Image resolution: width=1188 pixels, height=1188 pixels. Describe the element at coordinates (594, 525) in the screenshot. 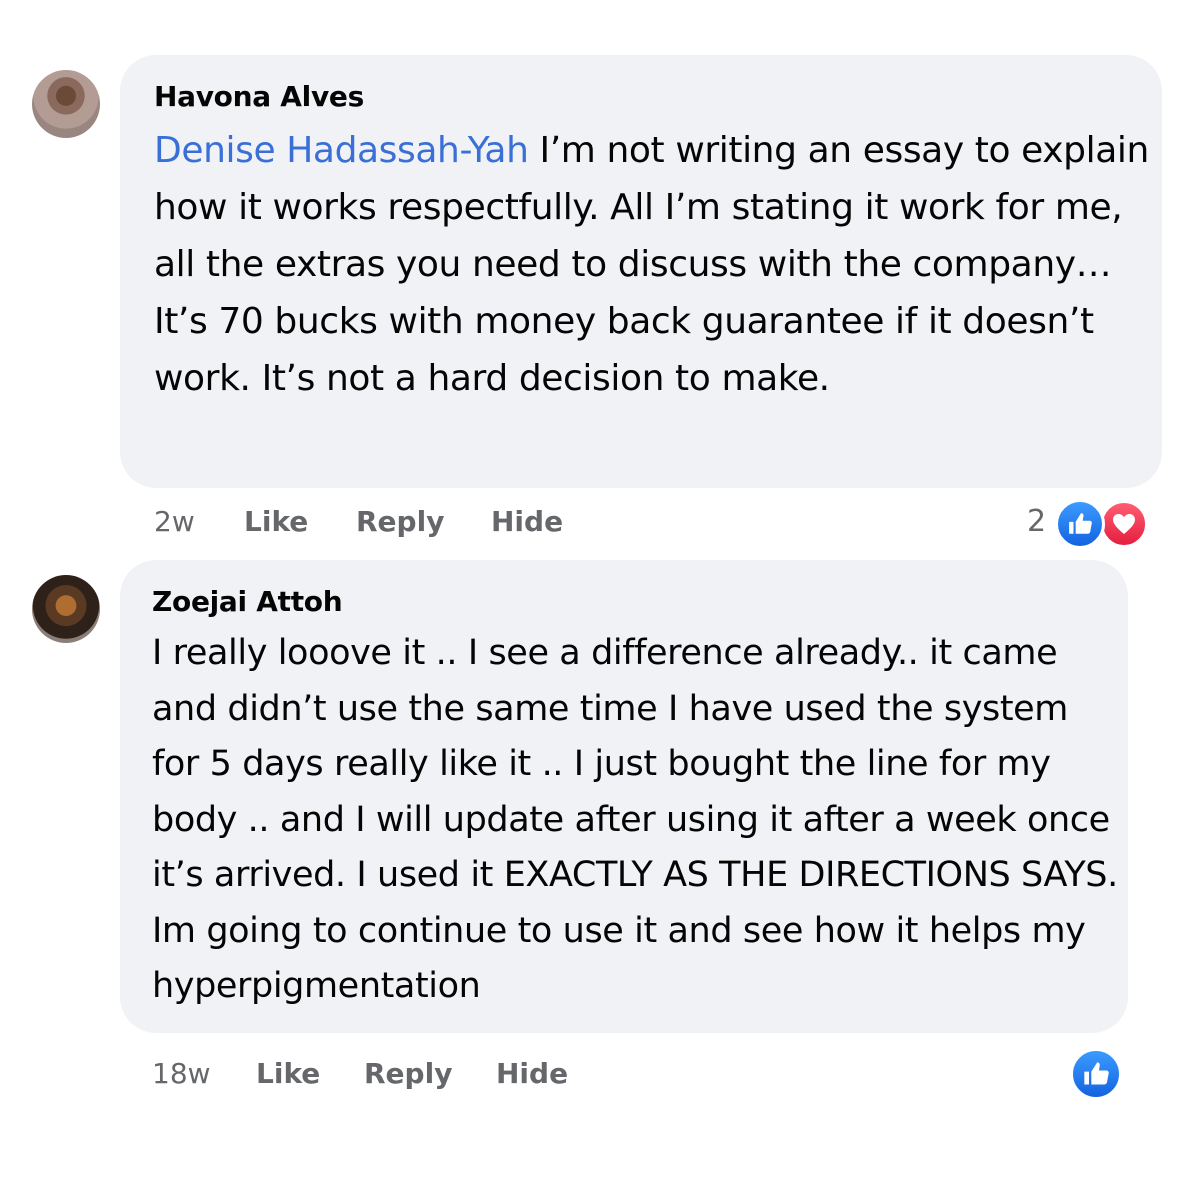

I see `comment-actions: 2w Like Reply Hide` at that location.